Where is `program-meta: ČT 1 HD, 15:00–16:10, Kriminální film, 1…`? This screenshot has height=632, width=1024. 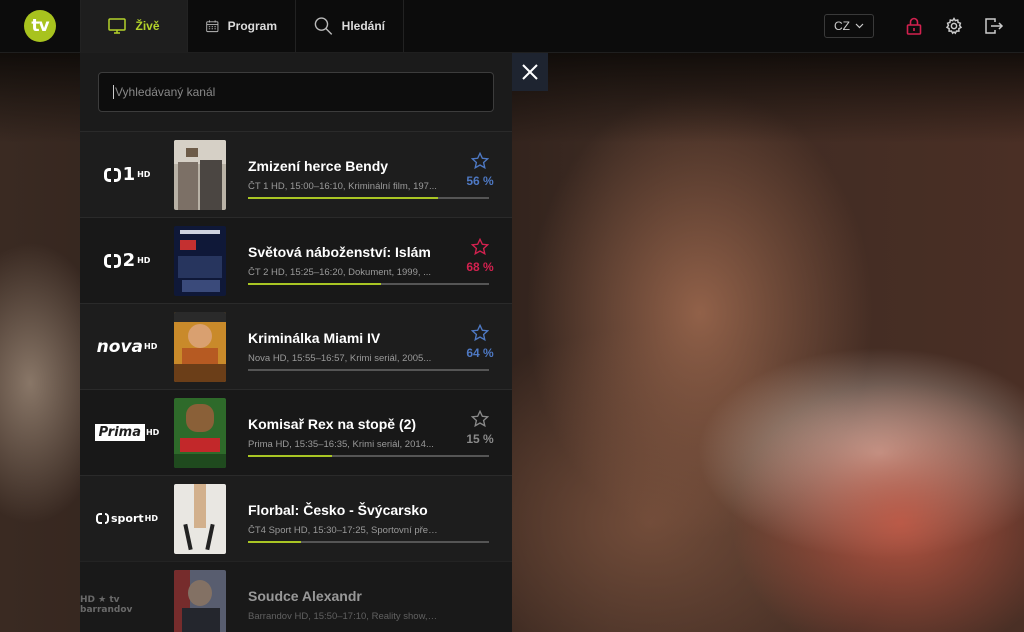 program-meta: ČT 1 HD, 15:00–16:10, Kriminální film, 1… is located at coordinates (342, 186).